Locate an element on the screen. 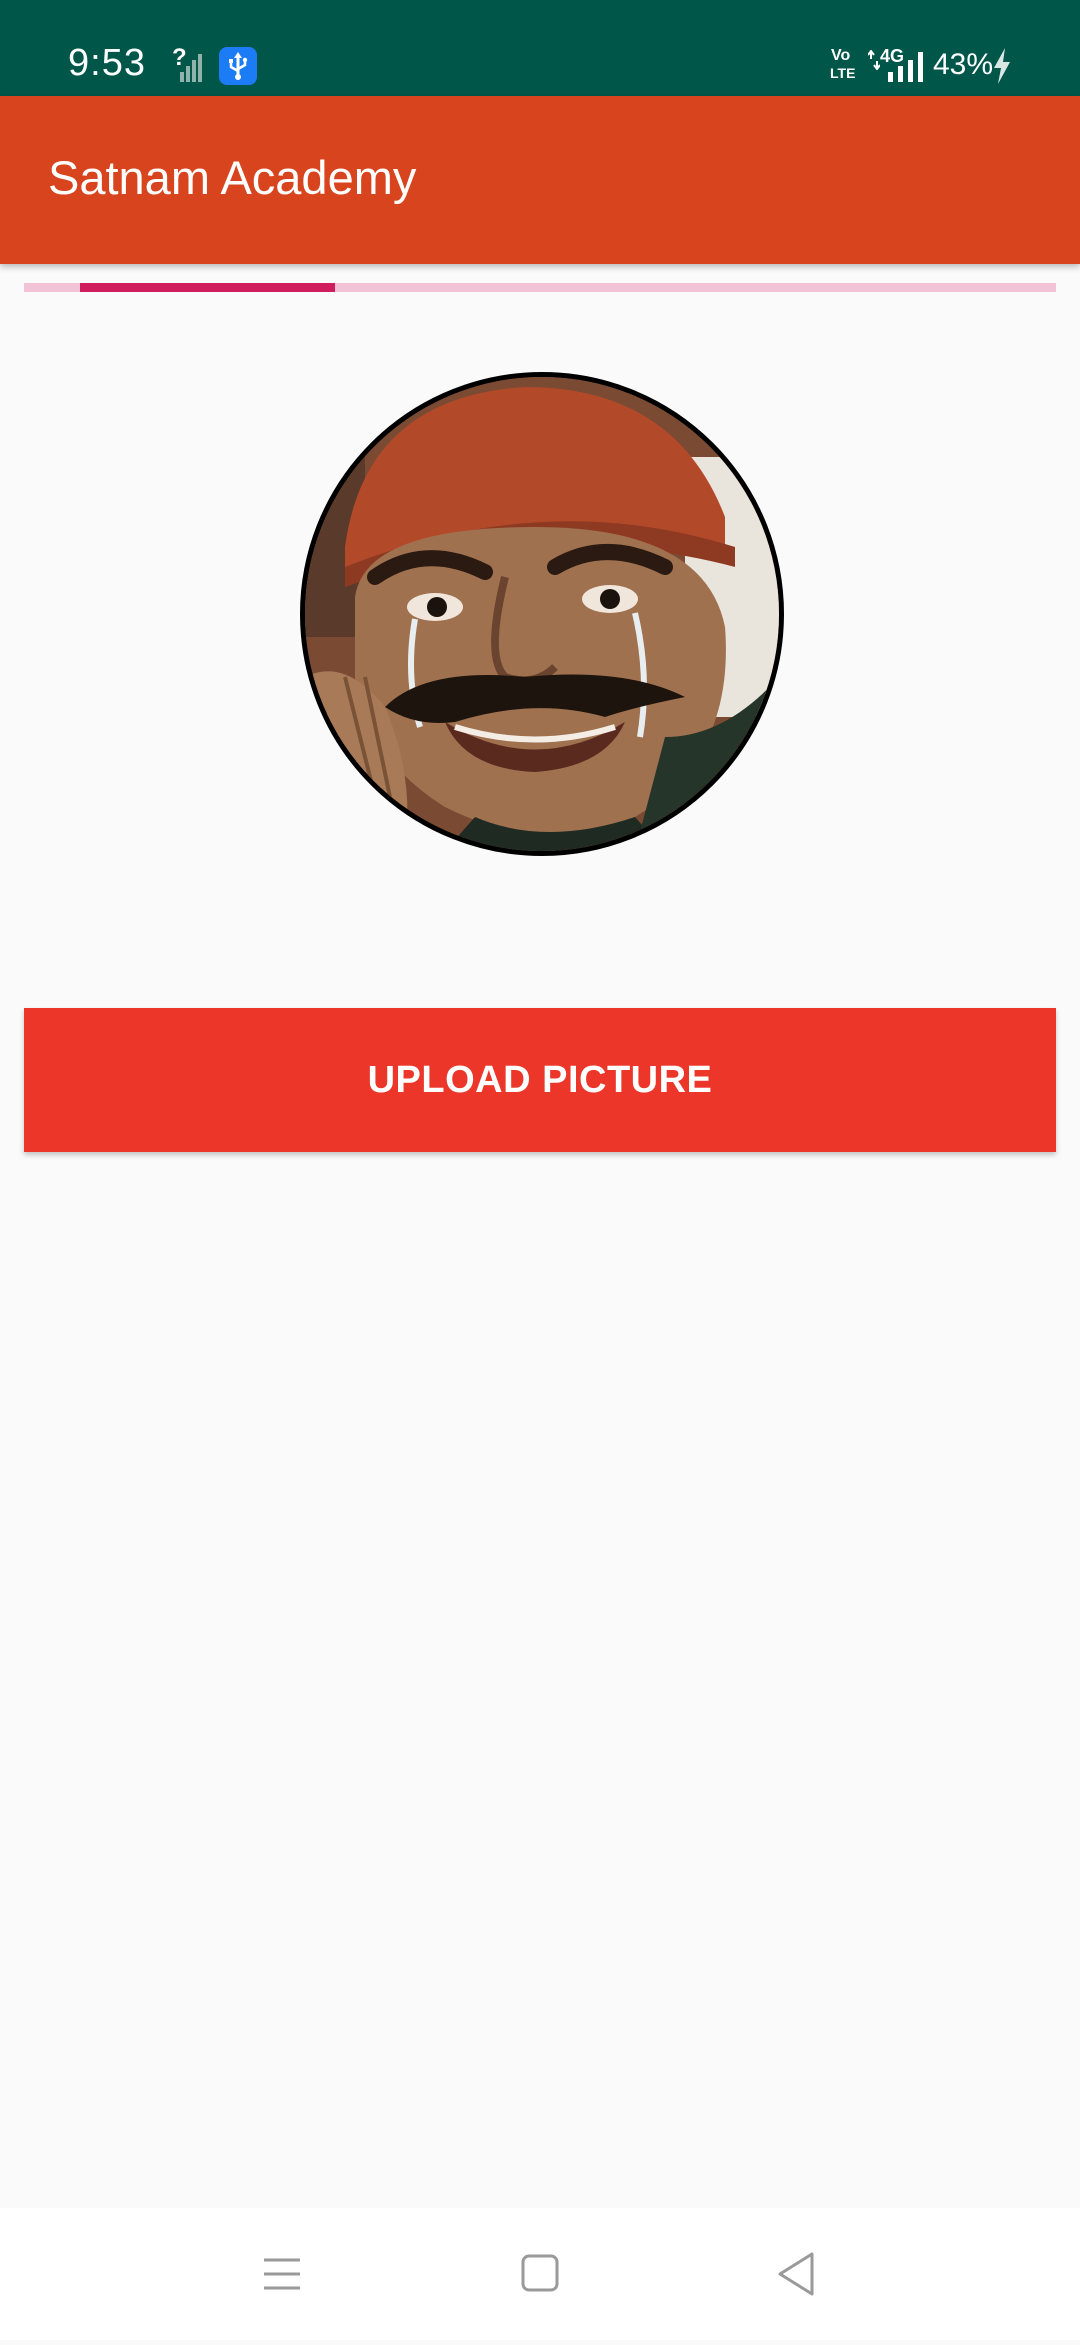 This screenshot has width=1080, height=2345. status-bar: 9:53 ? Vo LTE 4G 43% is located at coordinates (540, 48).